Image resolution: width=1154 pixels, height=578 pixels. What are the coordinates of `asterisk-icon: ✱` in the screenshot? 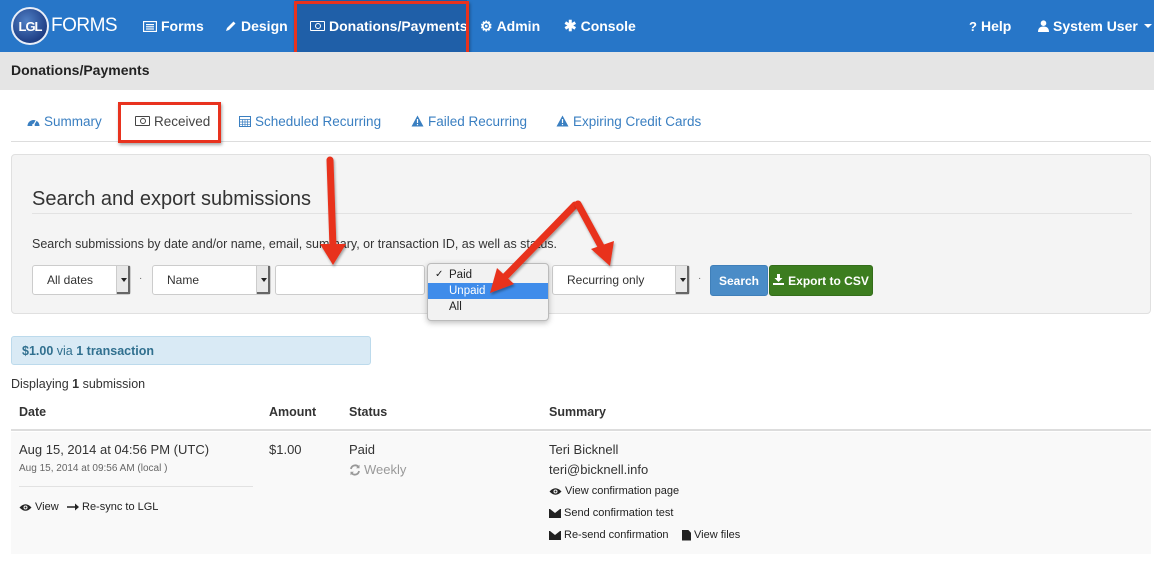 It's located at (570, 26).